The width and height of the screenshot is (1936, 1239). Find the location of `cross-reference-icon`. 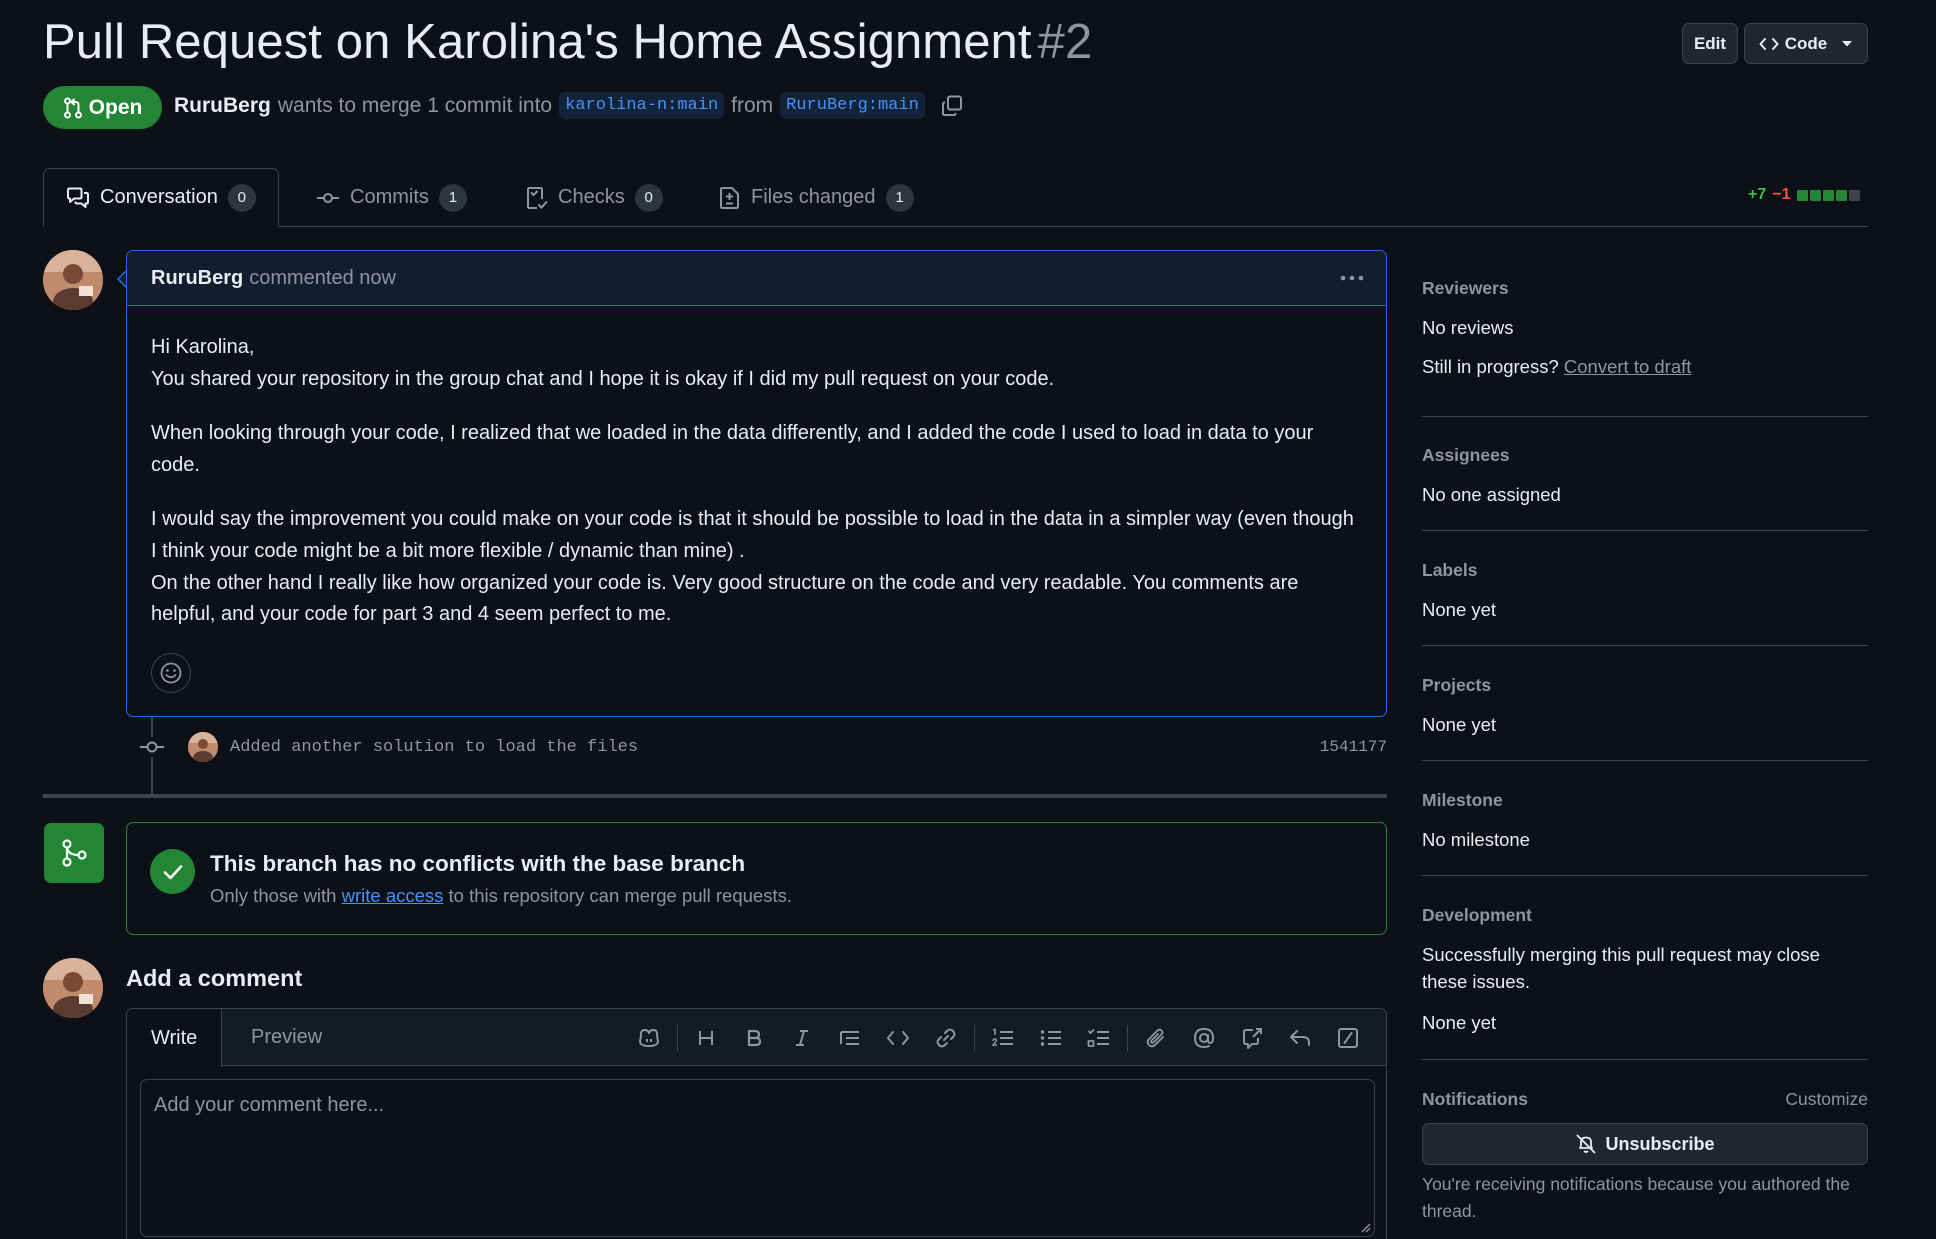

cross-reference-icon is located at coordinates (1252, 1038).